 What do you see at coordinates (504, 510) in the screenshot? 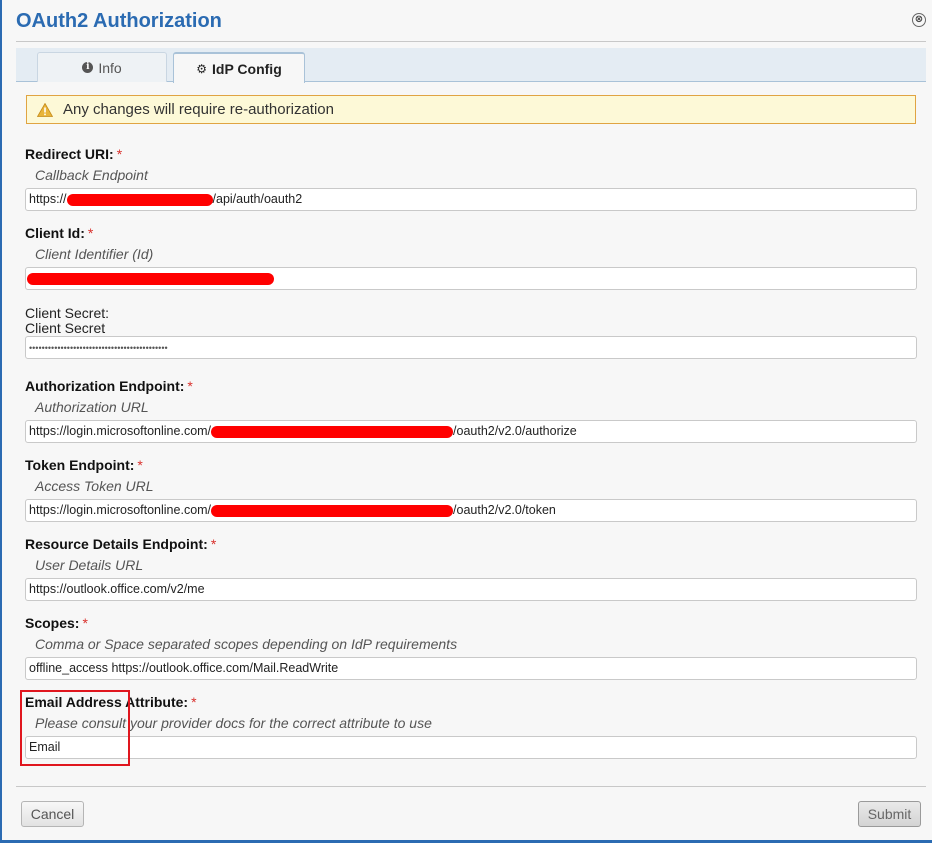
I see `token-endpoint-suffix: /oauth2/v2.0/token` at bounding box center [504, 510].